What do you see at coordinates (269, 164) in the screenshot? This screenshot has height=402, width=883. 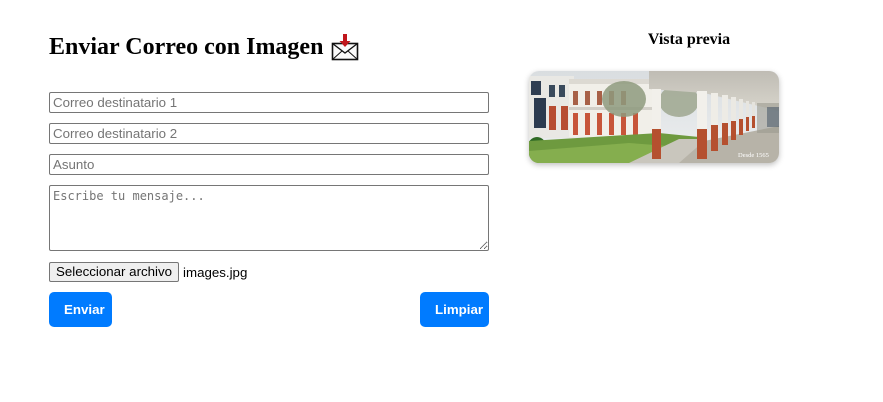 I see `subject-input` at bounding box center [269, 164].